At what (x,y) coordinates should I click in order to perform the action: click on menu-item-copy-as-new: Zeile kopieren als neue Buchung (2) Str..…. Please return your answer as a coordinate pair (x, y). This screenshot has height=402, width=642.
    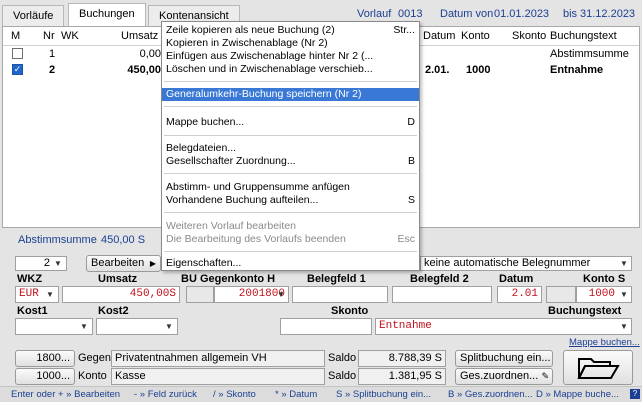
    Looking at the image, I should click on (290, 30).